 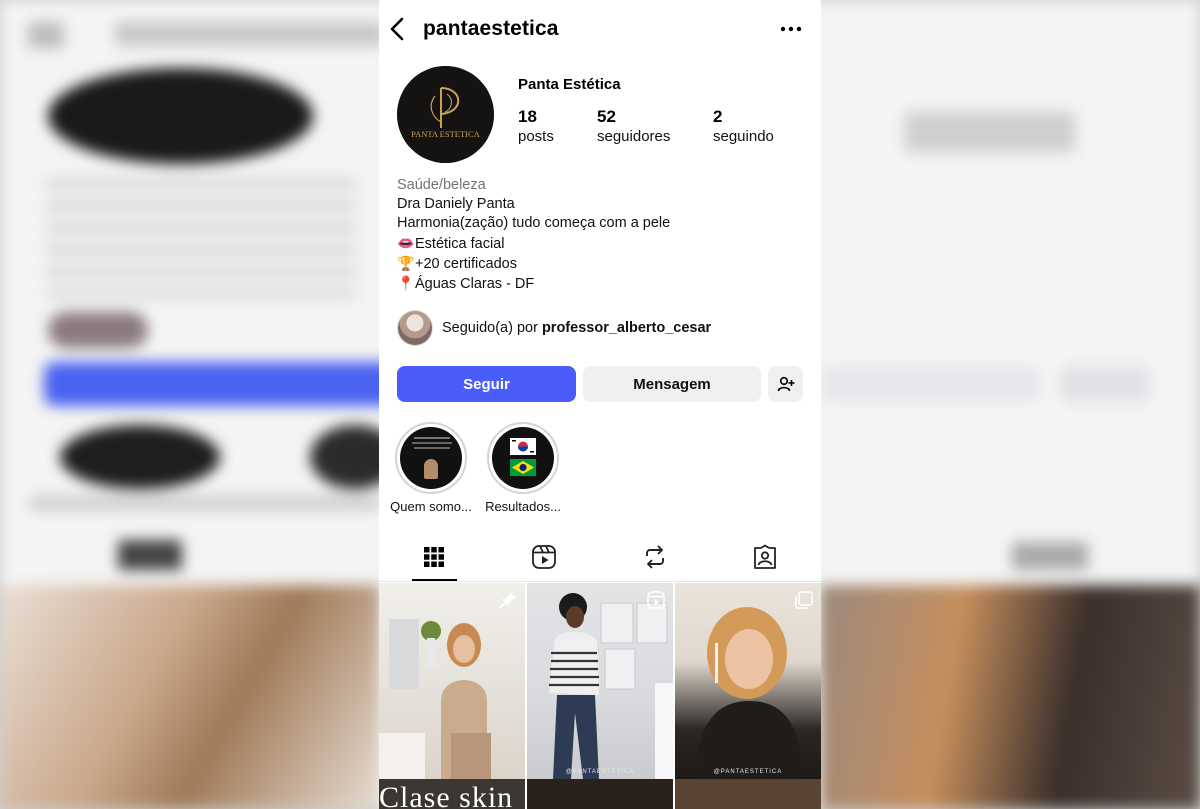 What do you see at coordinates (536, 136) in the screenshot?
I see `posts-label: posts` at bounding box center [536, 136].